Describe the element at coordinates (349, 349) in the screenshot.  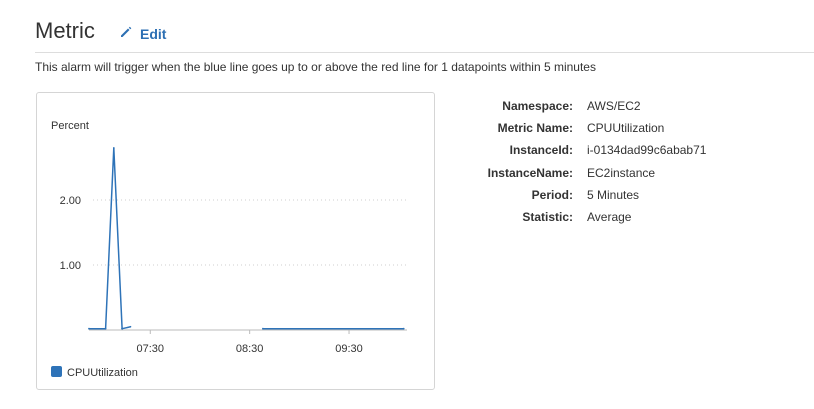
I see `x-tick-label: 09:30` at that location.